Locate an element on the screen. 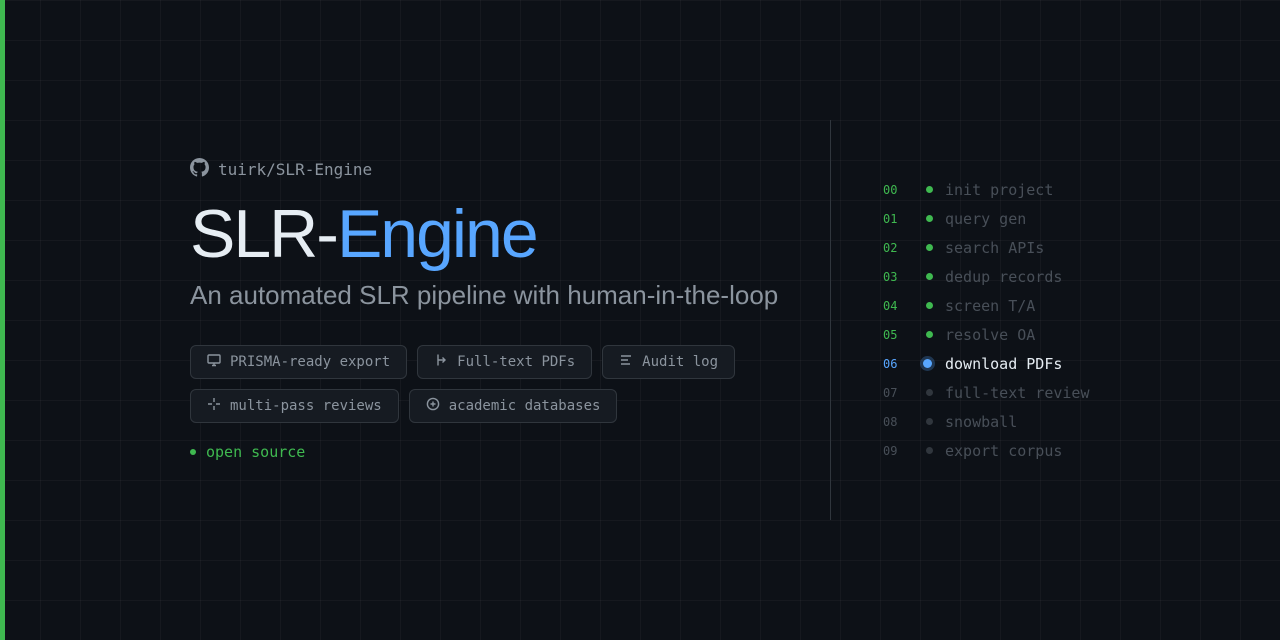 This screenshot has width=1280, height=640. step-number: 03 is located at coordinates (890, 276).